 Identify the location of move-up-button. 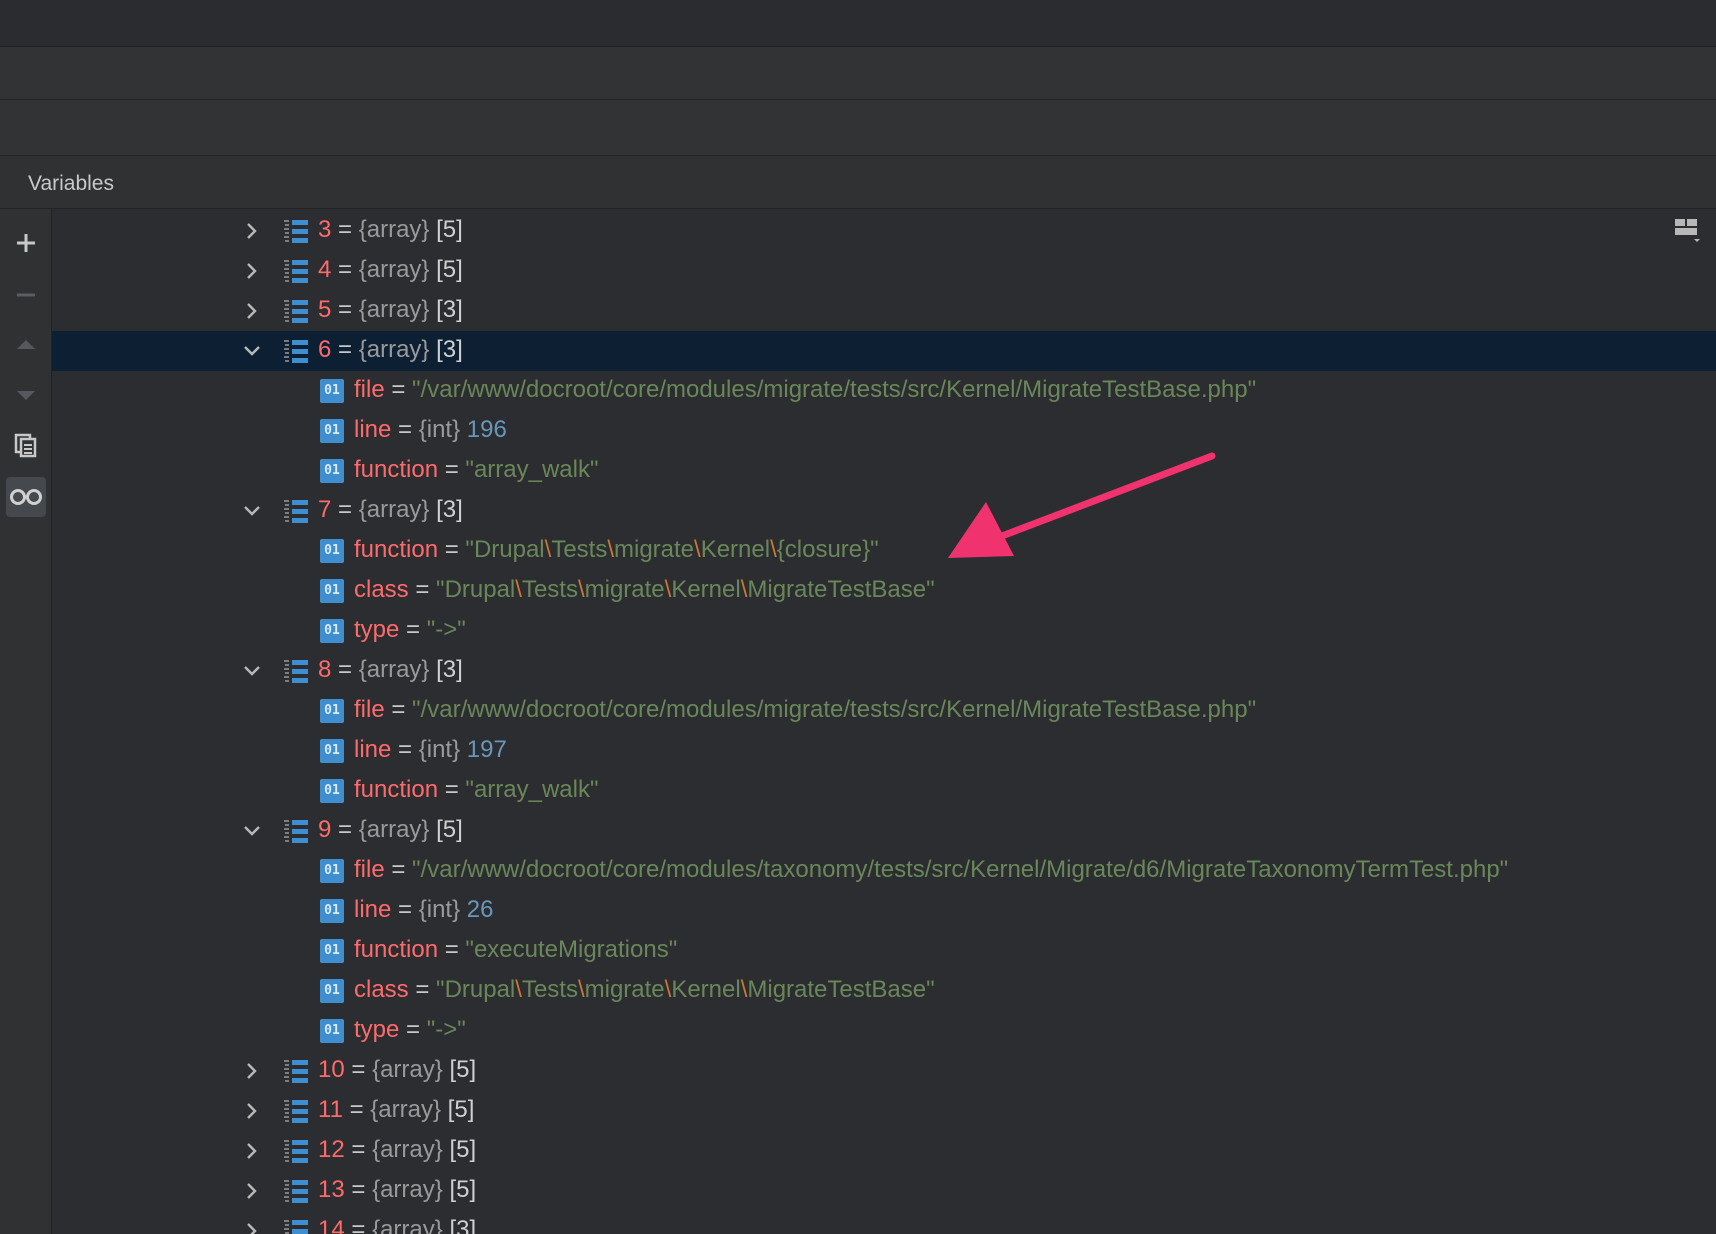
(26, 345).